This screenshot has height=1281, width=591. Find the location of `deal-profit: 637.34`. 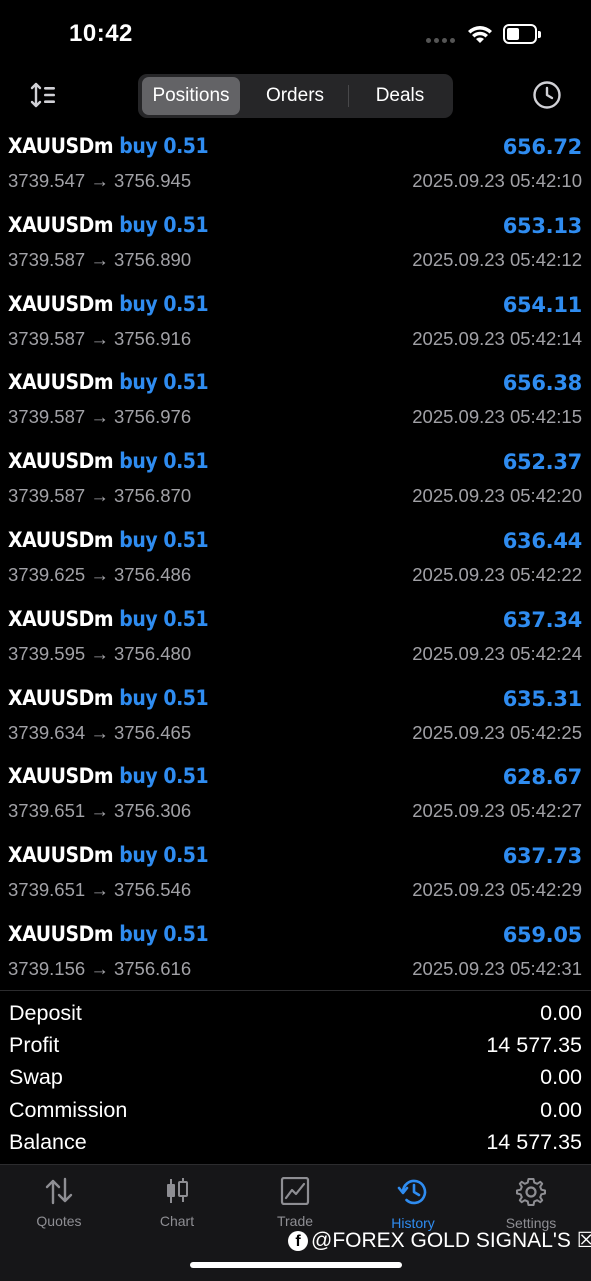

deal-profit: 637.34 is located at coordinates (542, 619).